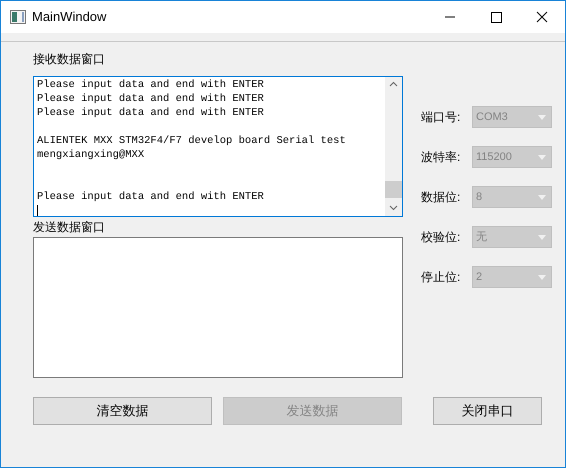 Image resolution: width=566 pixels, height=468 pixels. I want to click on app-icon, so click(18, 17).